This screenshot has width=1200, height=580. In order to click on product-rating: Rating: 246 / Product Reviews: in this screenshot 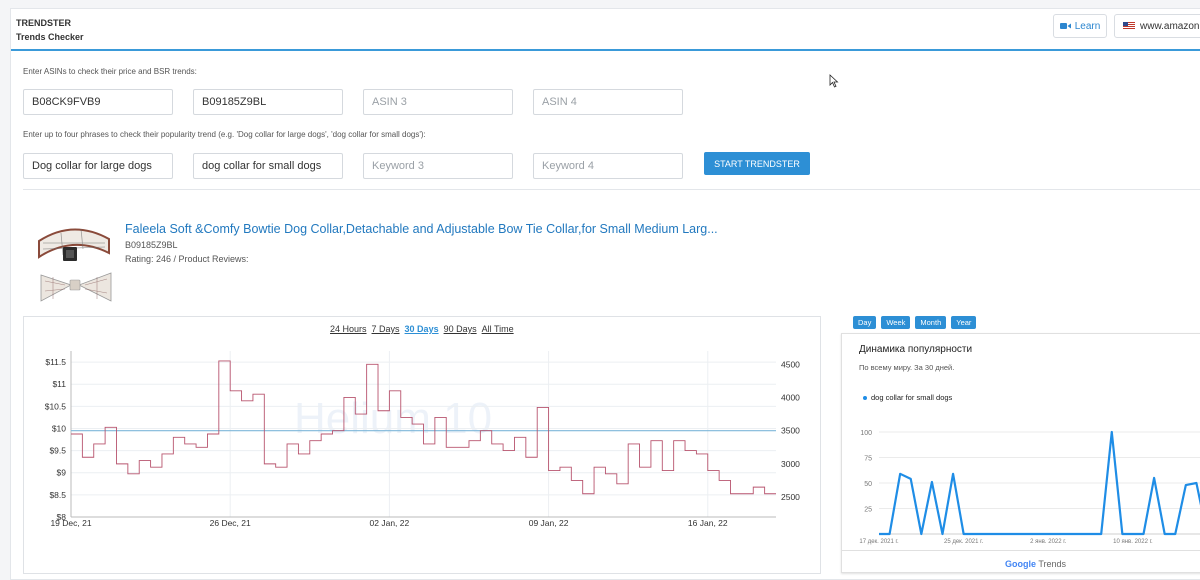, I will do `click(187, 259)`.